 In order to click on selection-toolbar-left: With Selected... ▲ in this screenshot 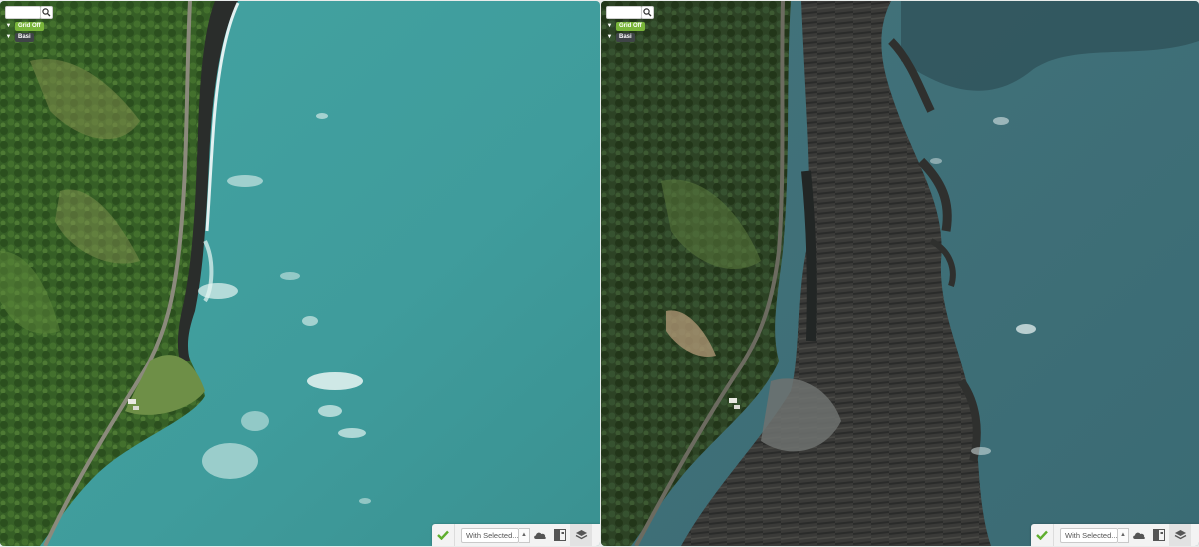, I will do `click(516, 535)`.